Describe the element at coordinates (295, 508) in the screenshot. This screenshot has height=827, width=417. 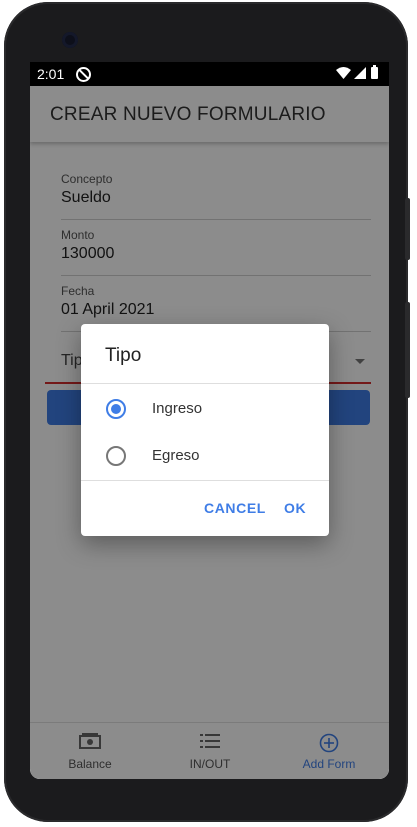
I see `ok-button: OK` at that location.